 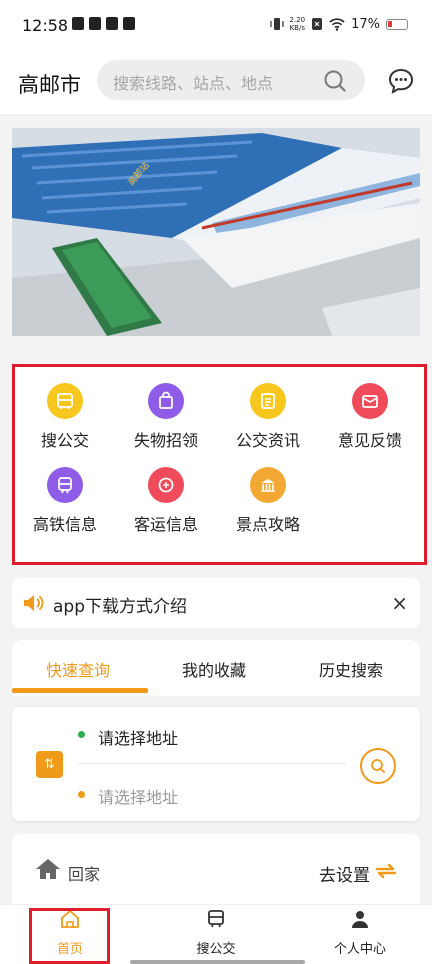 I want to click on service-bus-news: 公交资讯, so click(x=268, y=417).